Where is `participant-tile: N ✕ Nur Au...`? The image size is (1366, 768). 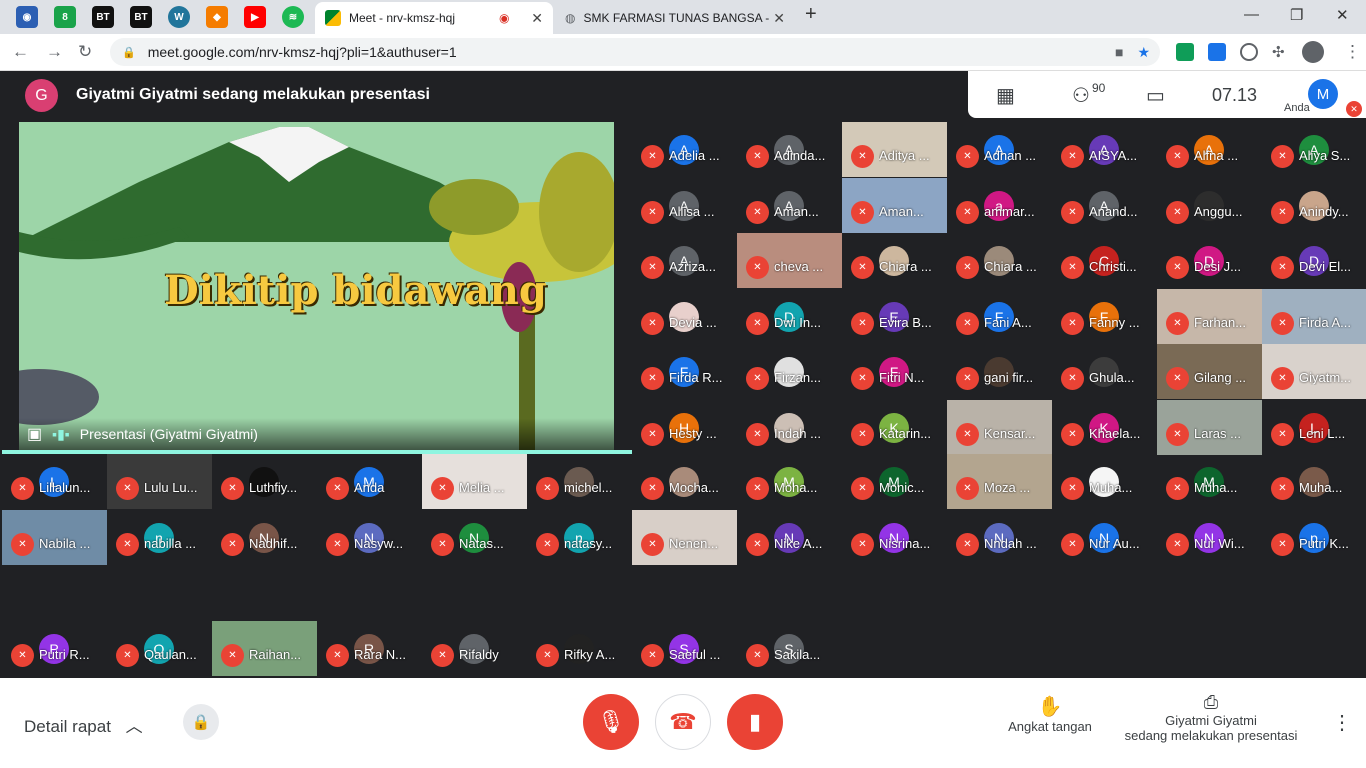 participant-tile: N ✕ Nur Au... is located at coordinates (1104, 537).